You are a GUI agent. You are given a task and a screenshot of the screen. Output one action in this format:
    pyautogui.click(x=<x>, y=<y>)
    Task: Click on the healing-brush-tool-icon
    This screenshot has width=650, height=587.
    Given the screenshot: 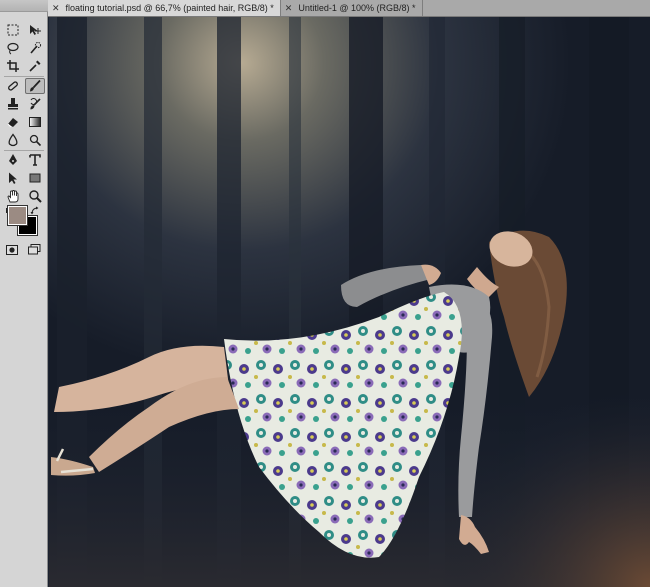 What is the action you would take?
    pyautogui.click(x=13, y=86)
    